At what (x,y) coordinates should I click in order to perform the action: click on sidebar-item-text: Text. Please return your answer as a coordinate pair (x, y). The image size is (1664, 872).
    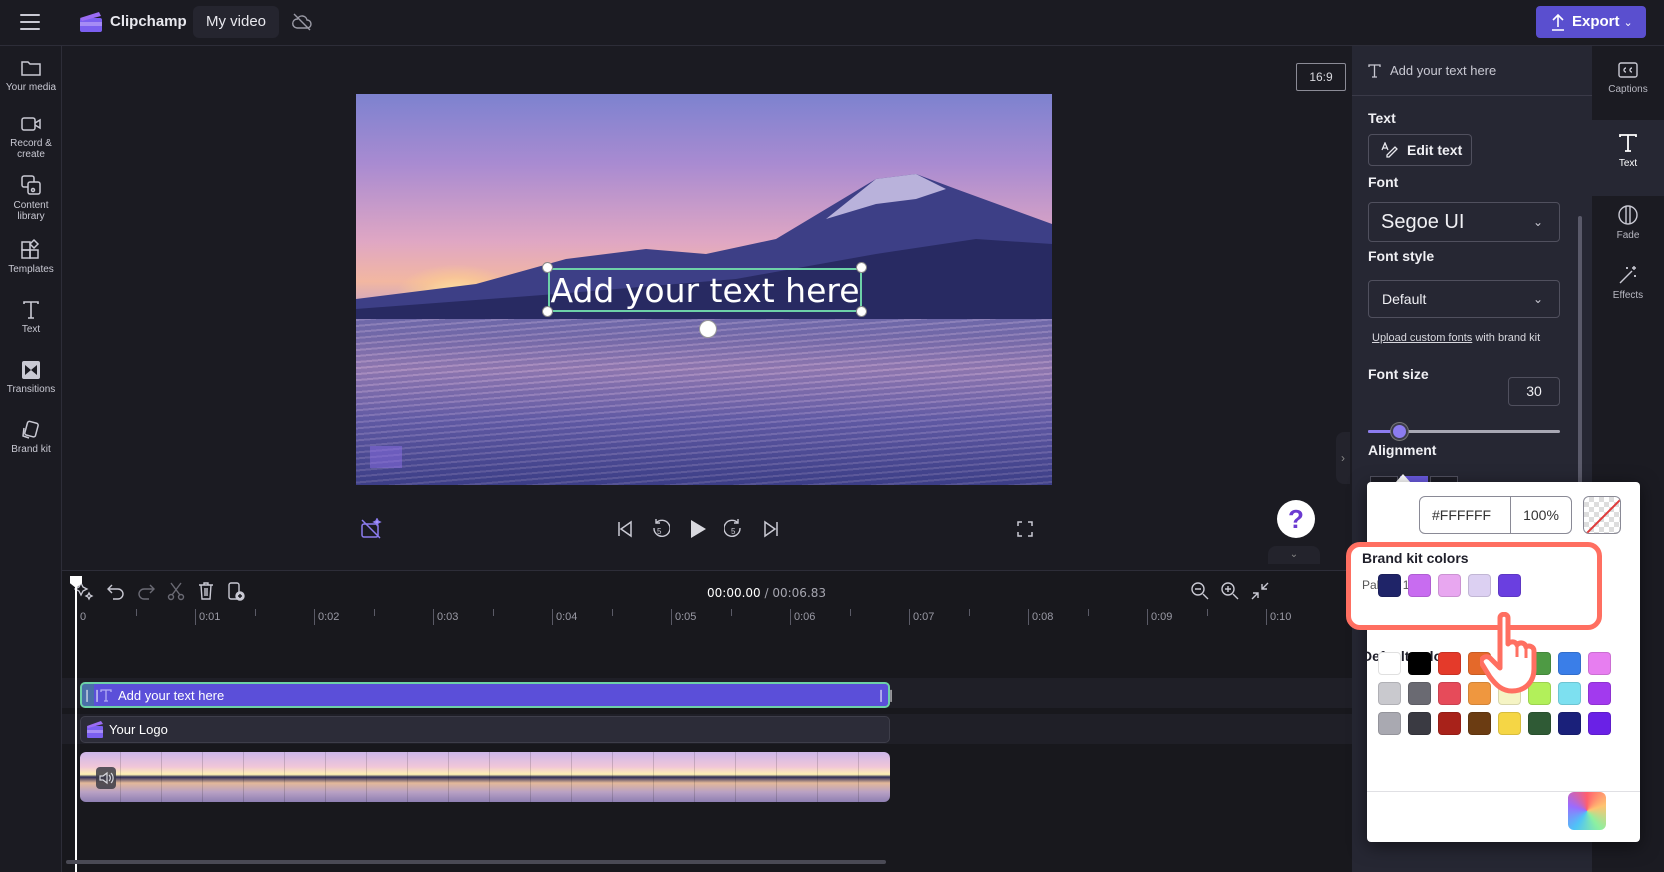
    Looking at the image, I should click on (31, 317).